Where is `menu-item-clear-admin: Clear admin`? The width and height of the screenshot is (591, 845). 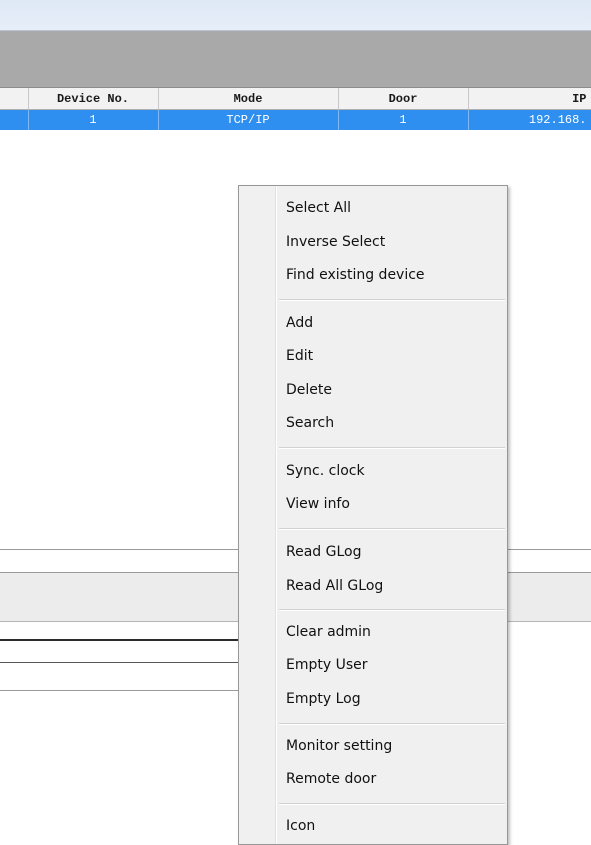 menu-item-clear-admin: Clear admin is located at coordinates (393, 632).